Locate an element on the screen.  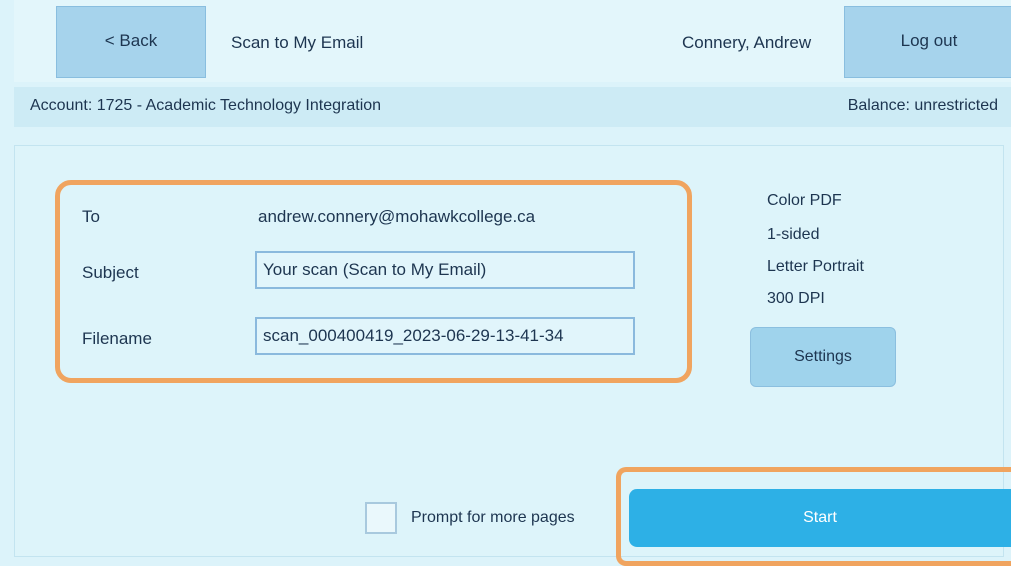
settings-button: Settings is located at coordinates (823, 357).